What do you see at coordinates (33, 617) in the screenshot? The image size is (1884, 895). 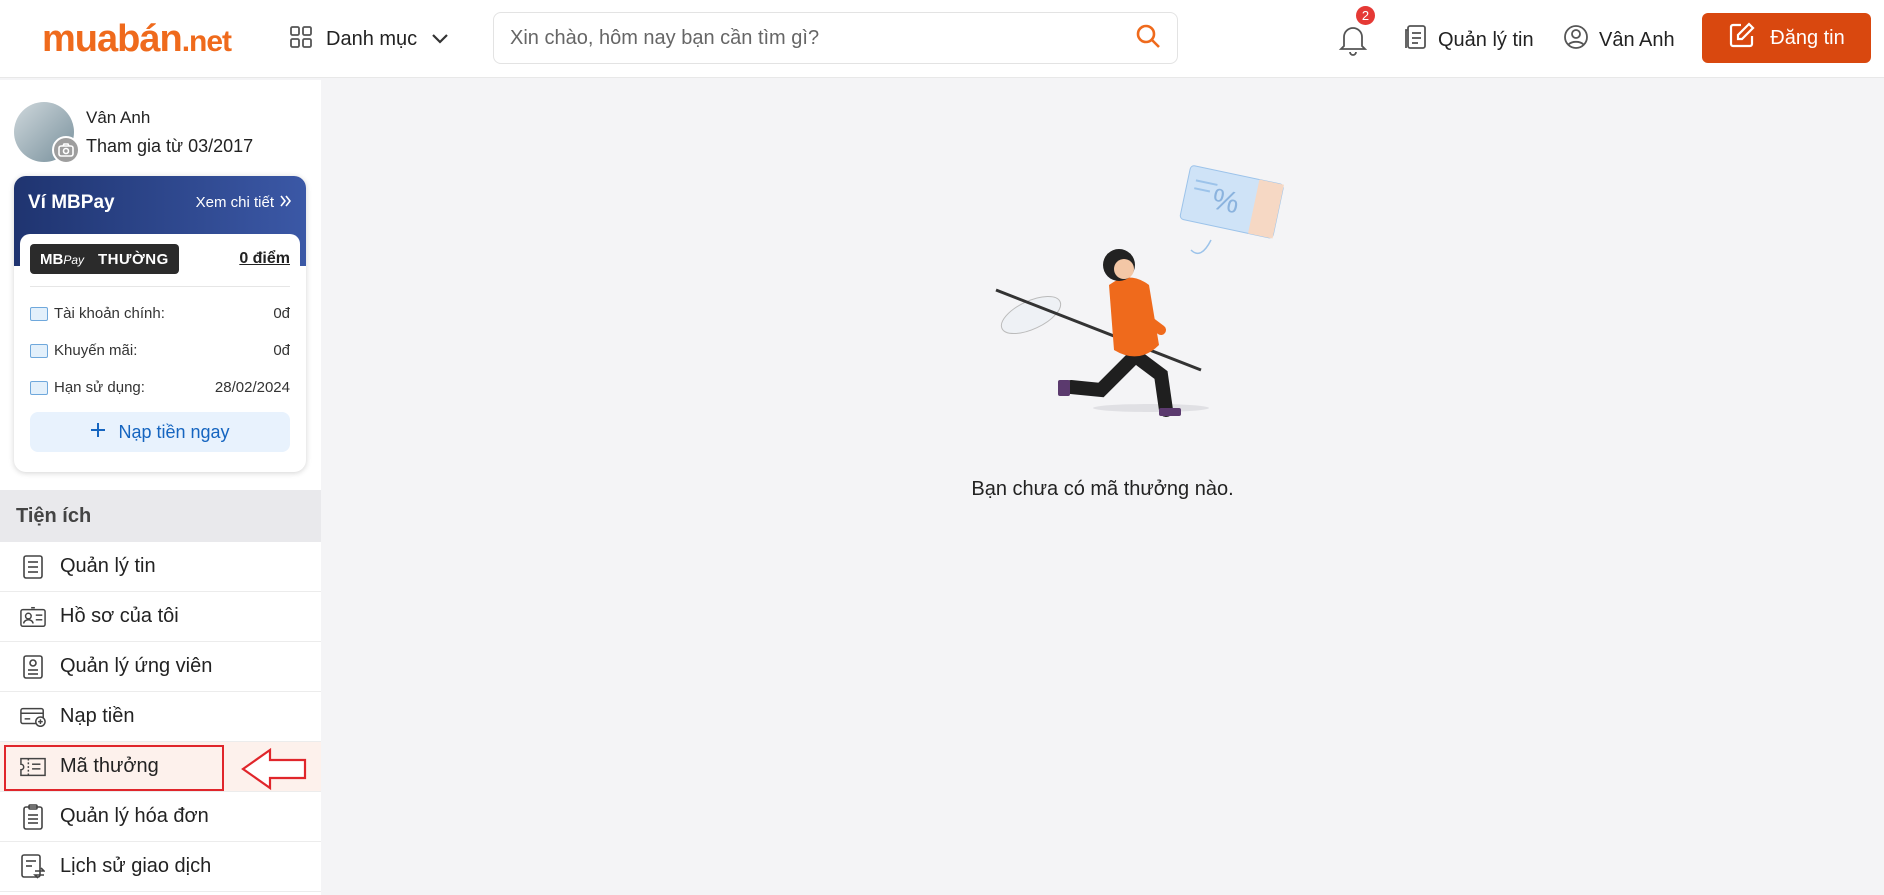 I see `id-card-icon` at bounding box center [33, 617].